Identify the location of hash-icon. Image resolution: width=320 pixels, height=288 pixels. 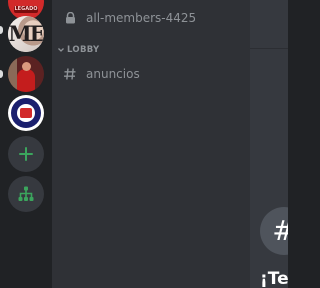
(70, 74).